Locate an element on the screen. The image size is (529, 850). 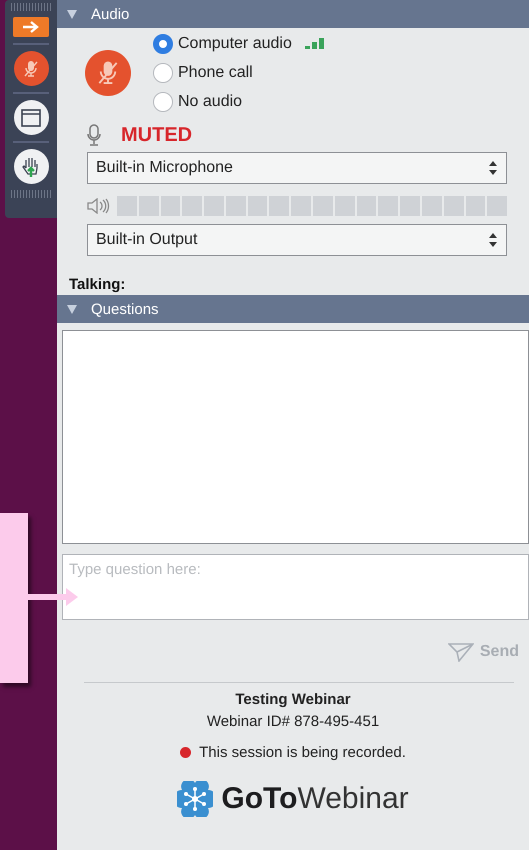
section-header: Questions is located at coordinates (293, 309).